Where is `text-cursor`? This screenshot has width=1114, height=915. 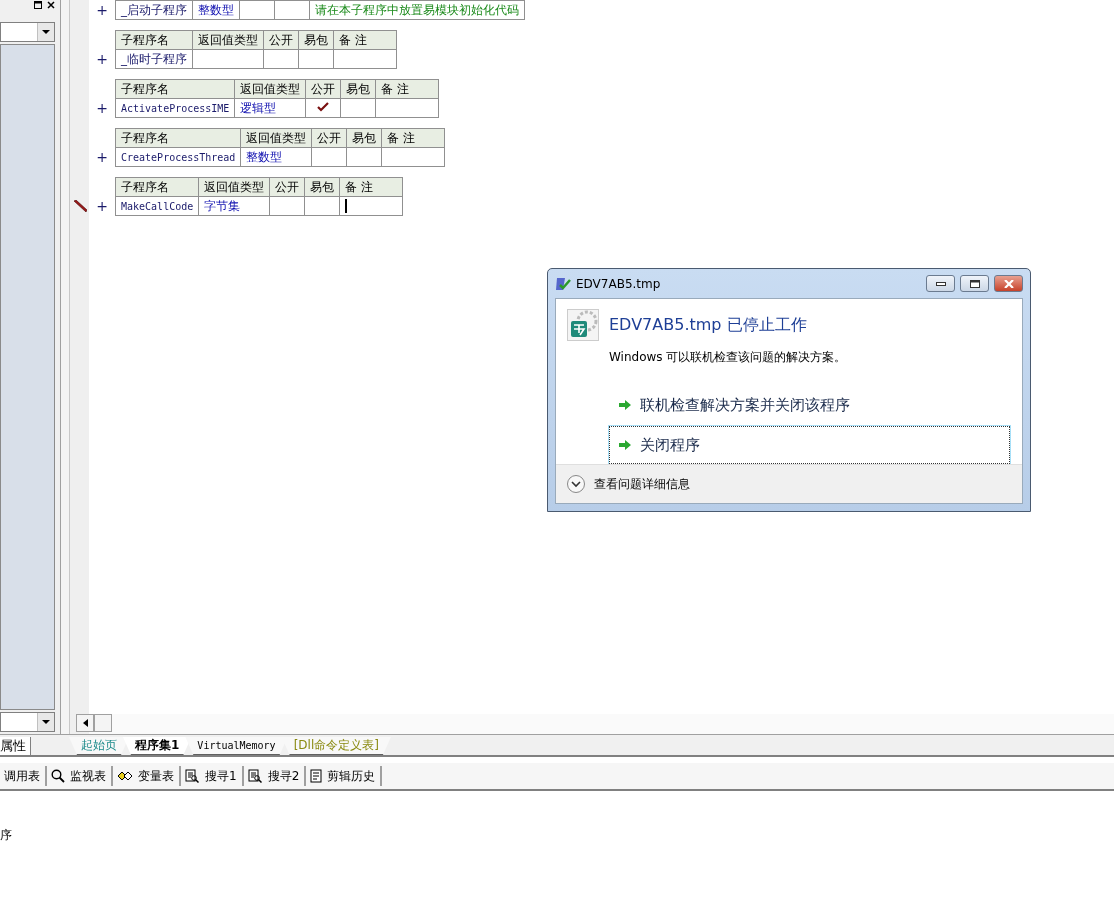
text-cursor is located at coordinates (346, 206).